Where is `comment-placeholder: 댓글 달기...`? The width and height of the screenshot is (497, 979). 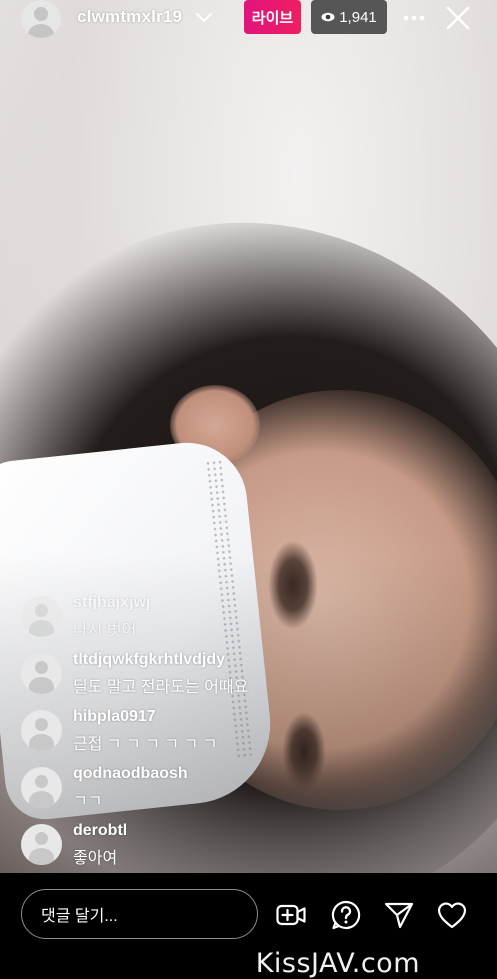 comment-placeholder: 댓글 달기... is located at coordinates (79, 916).